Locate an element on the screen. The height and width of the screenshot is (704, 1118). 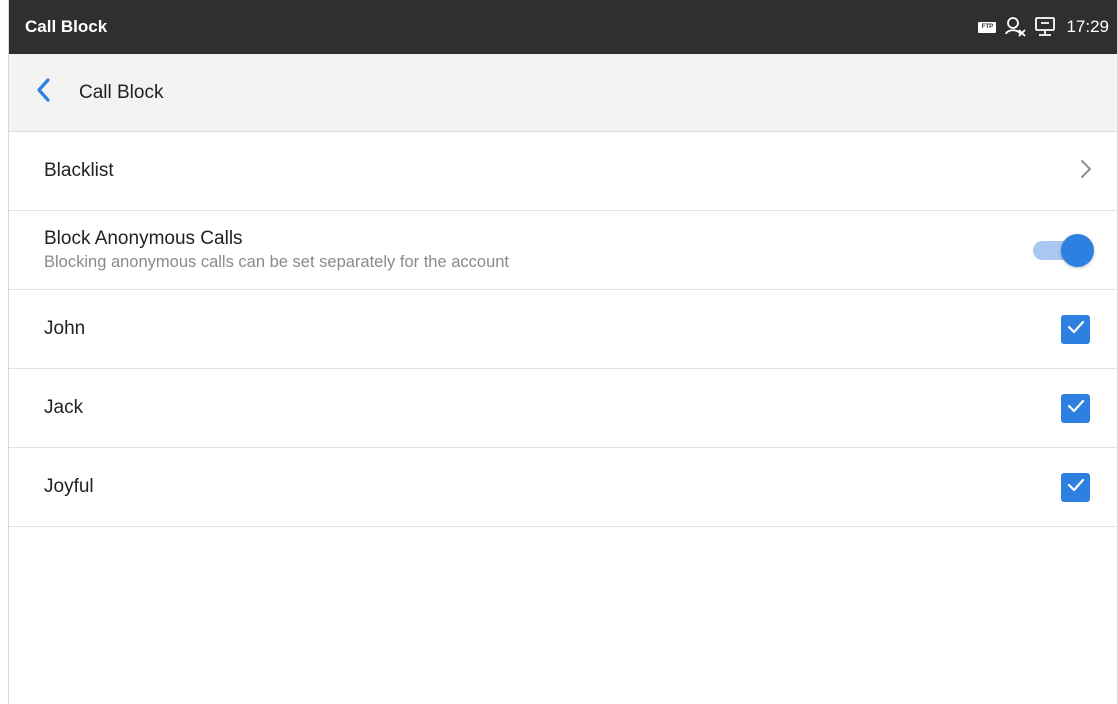
list-item-label: John is located at coordinates (65, 328).